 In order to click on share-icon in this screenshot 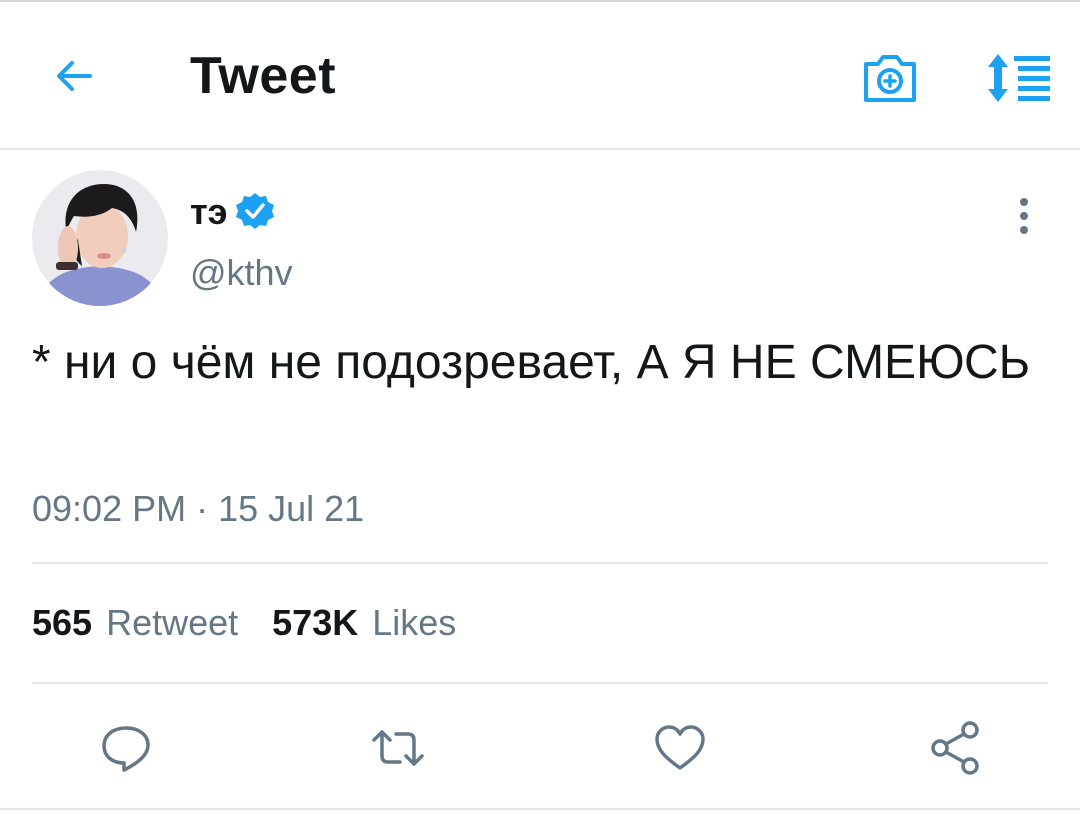, I will do `click(956, 748)`.